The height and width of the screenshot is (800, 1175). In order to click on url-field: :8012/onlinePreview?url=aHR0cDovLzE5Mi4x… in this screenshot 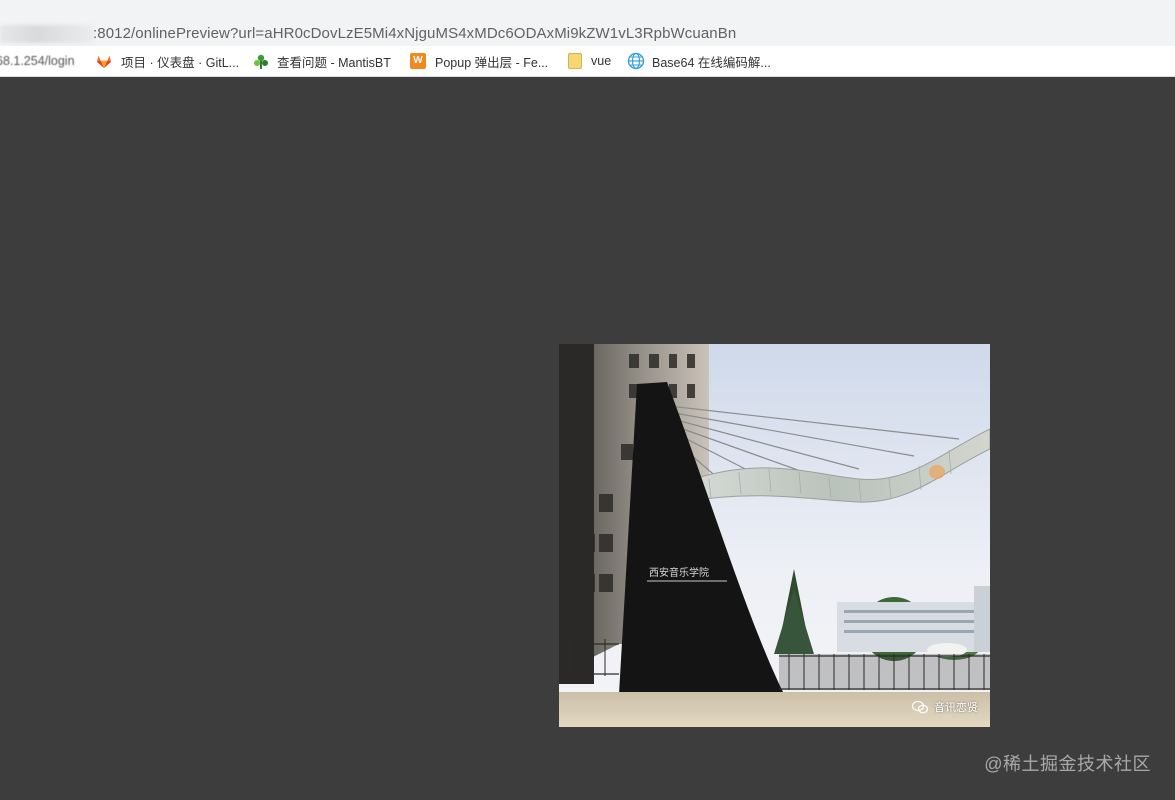, I will do `click(587, 25)`.